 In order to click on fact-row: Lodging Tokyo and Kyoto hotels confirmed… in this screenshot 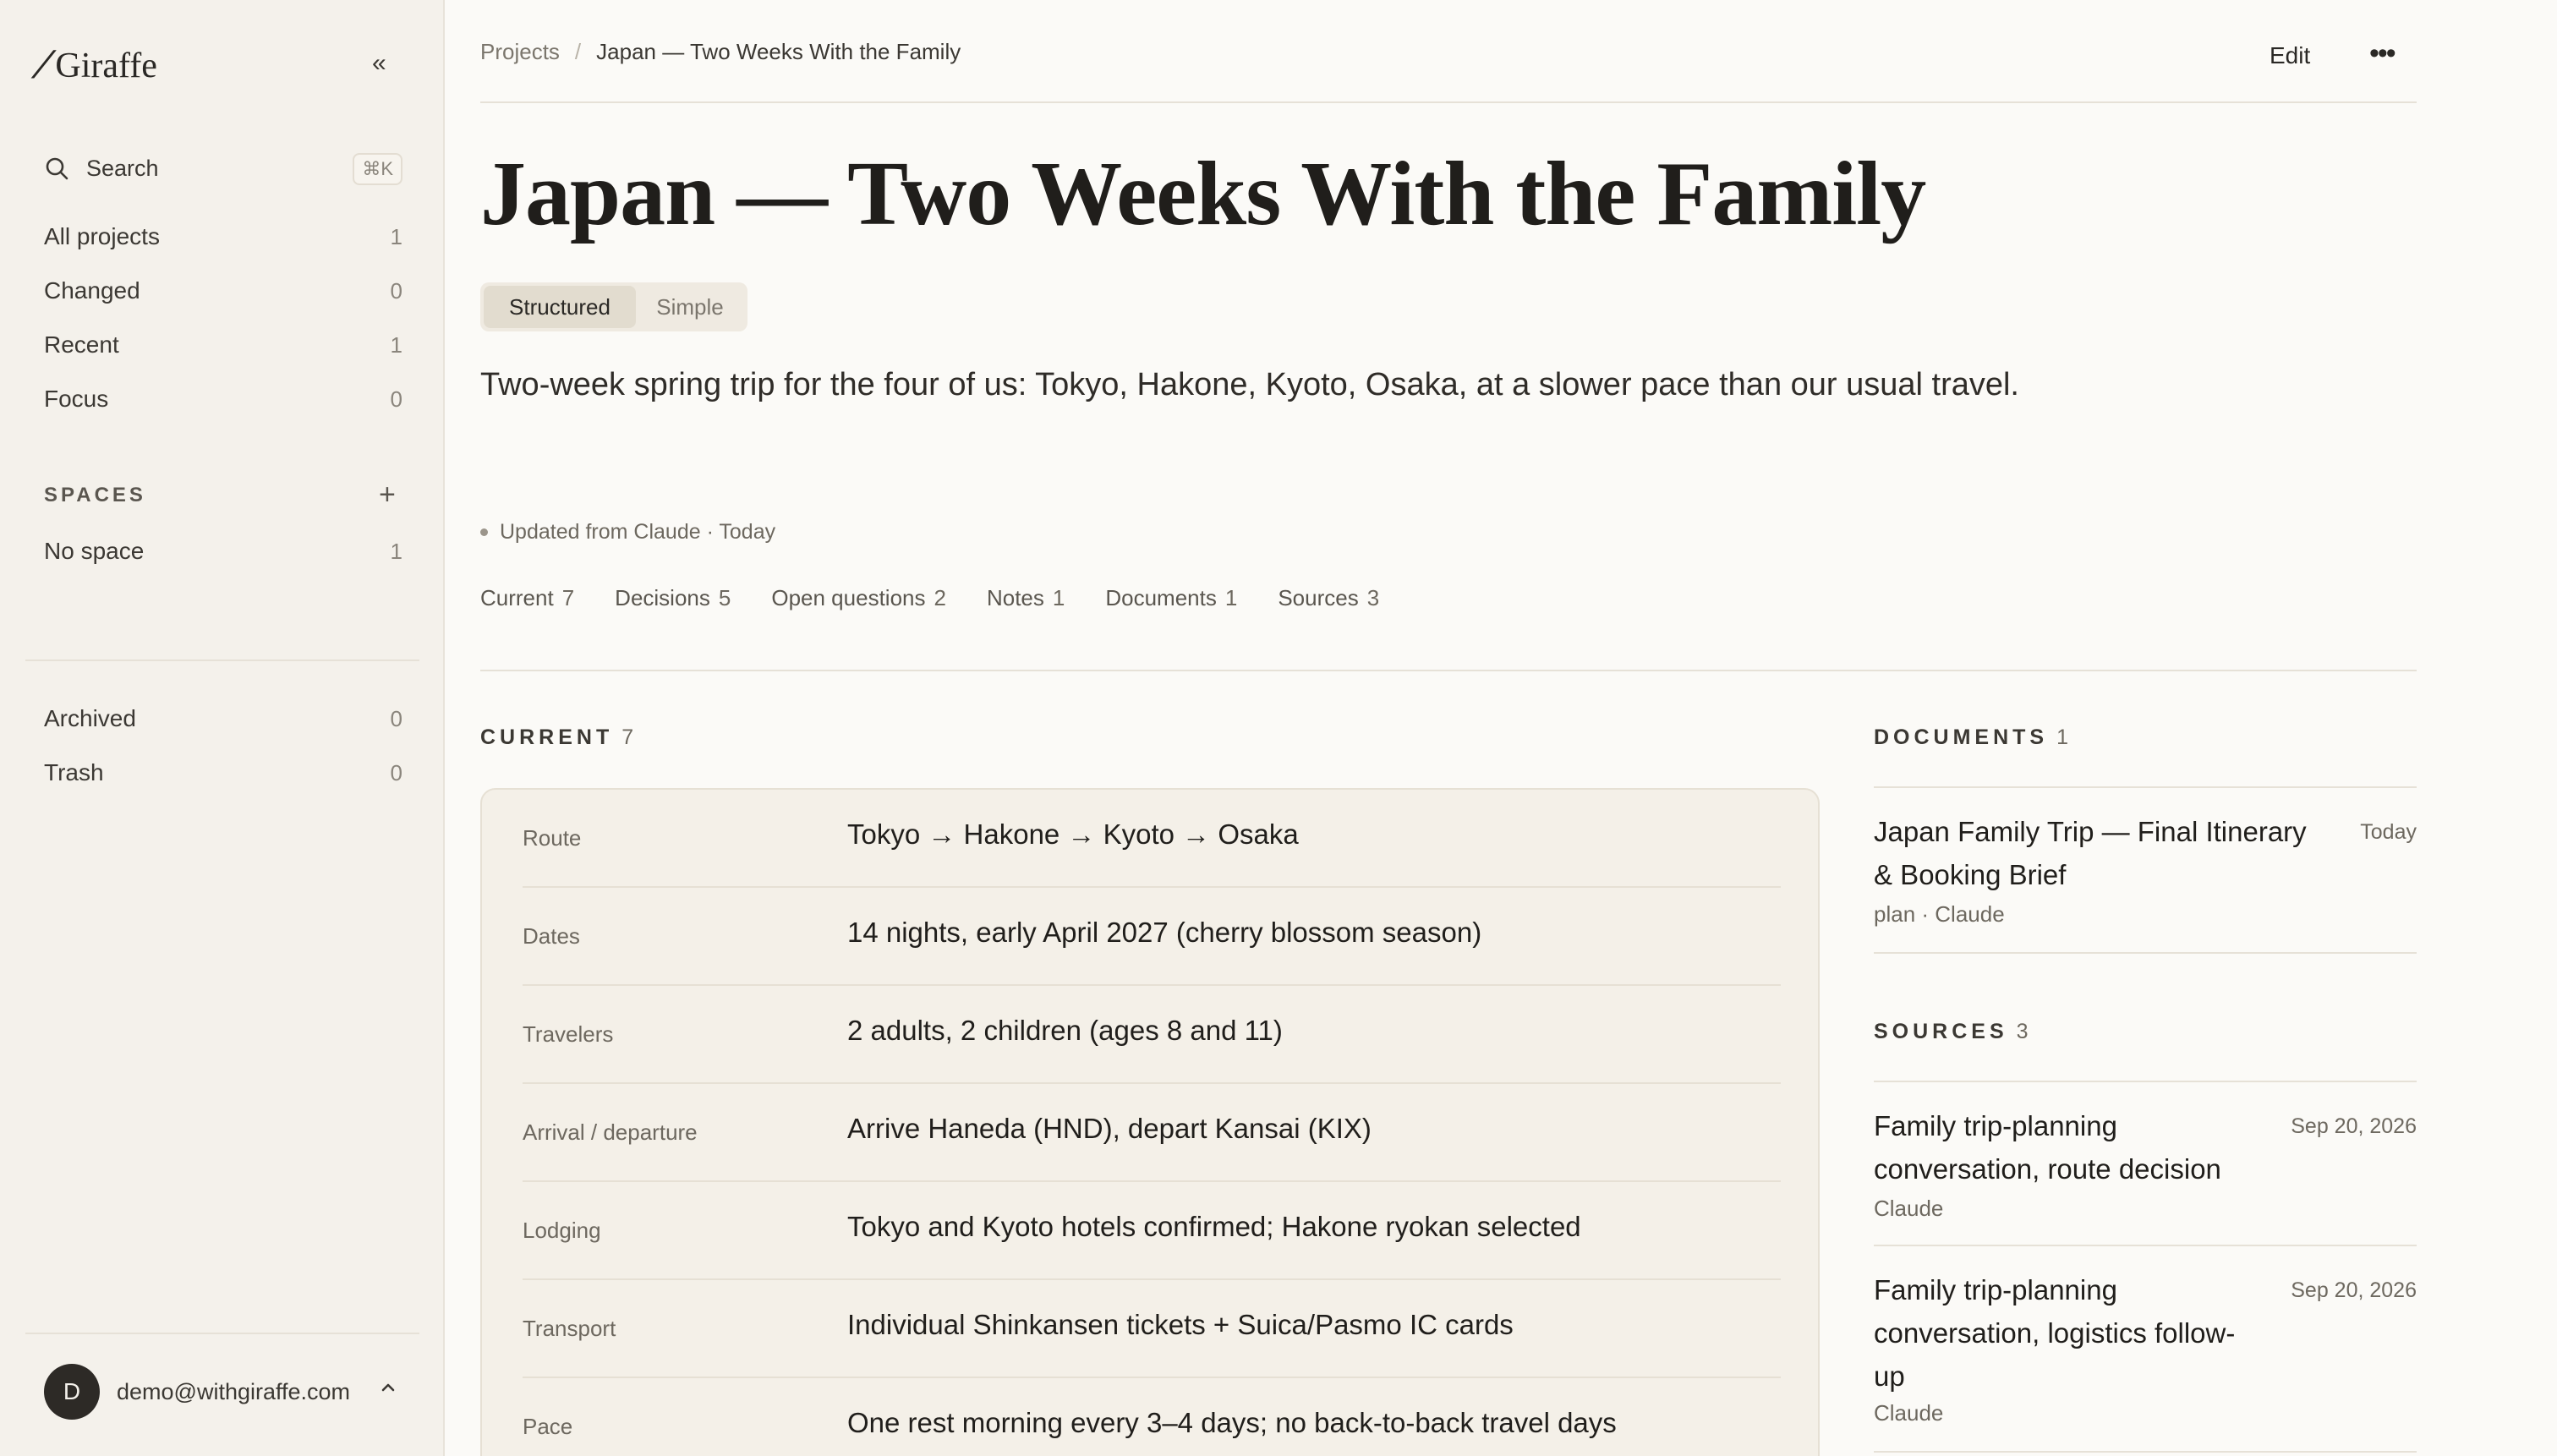, I will do `click(1152, 1231)`.